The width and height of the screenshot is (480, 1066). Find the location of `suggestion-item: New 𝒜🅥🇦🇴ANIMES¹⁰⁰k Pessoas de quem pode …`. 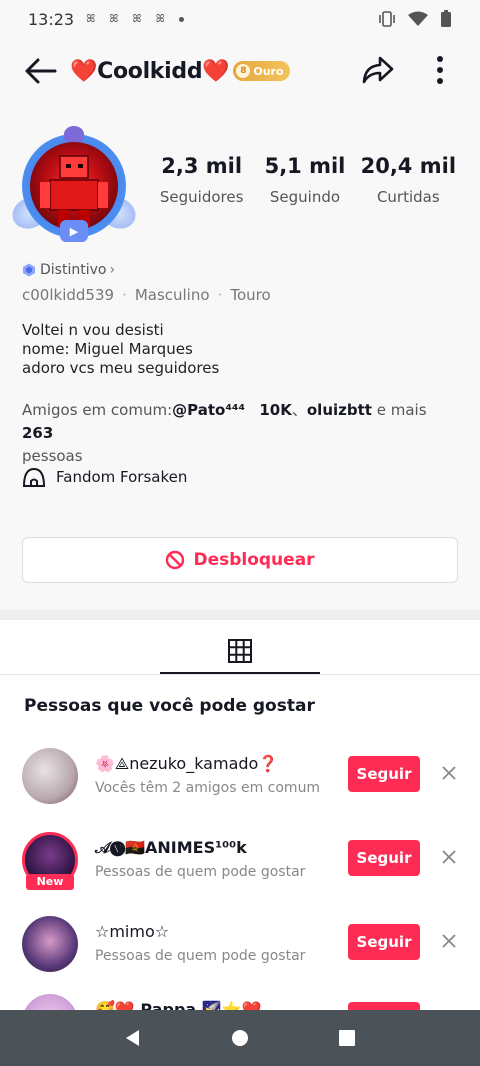

suggestion-item: New 𝒜🅥🇦🇴ANIMES¹⁰⁰k Pessoas de quem pode … is located at coordinates (240, 864).